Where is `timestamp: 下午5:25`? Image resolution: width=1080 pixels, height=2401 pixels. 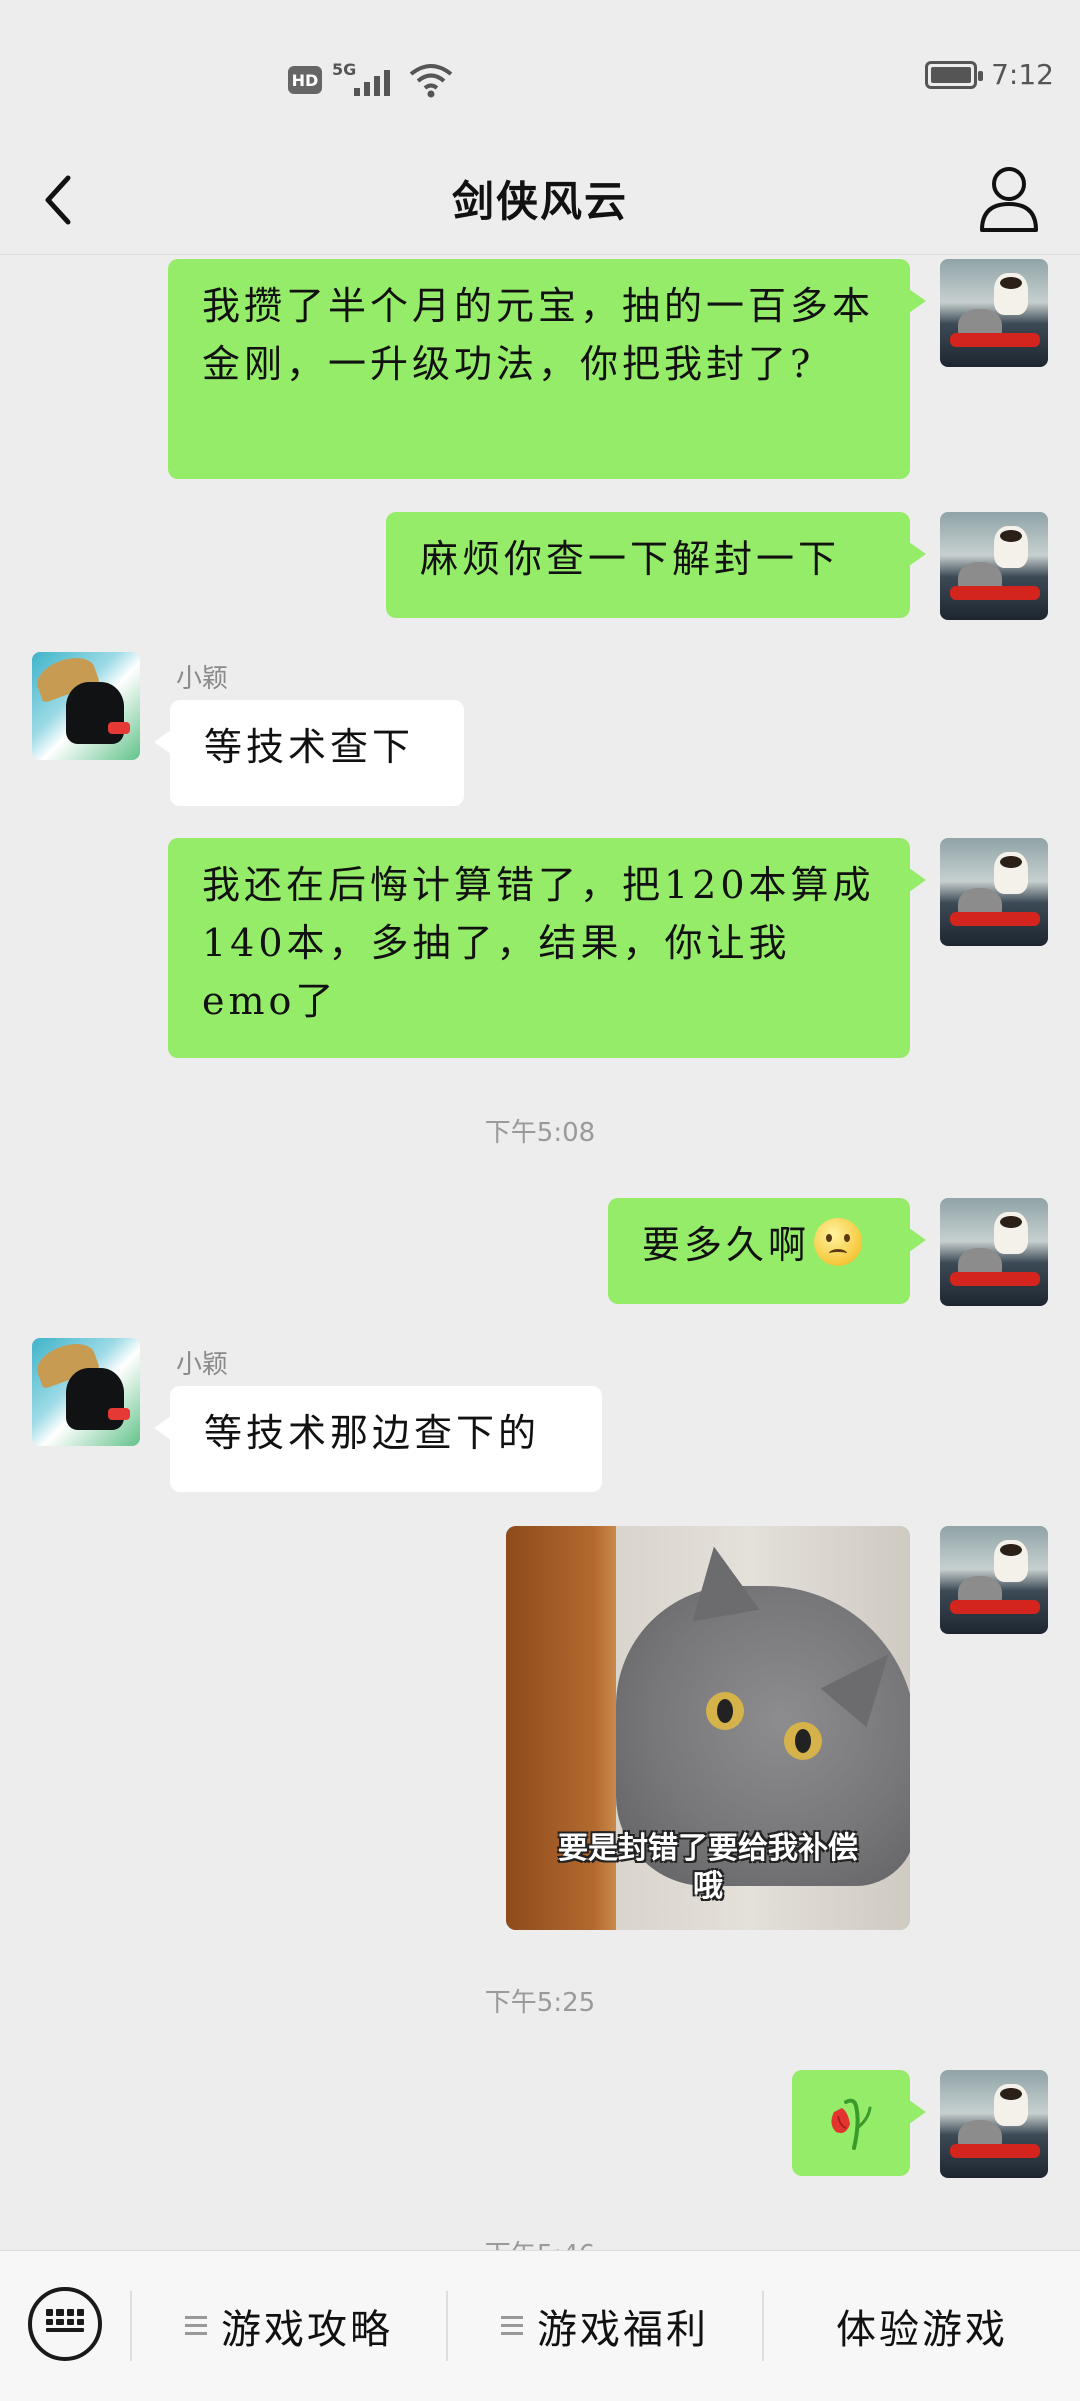
timestamp: 下午5:25 is located at coordinates (540, 2003).